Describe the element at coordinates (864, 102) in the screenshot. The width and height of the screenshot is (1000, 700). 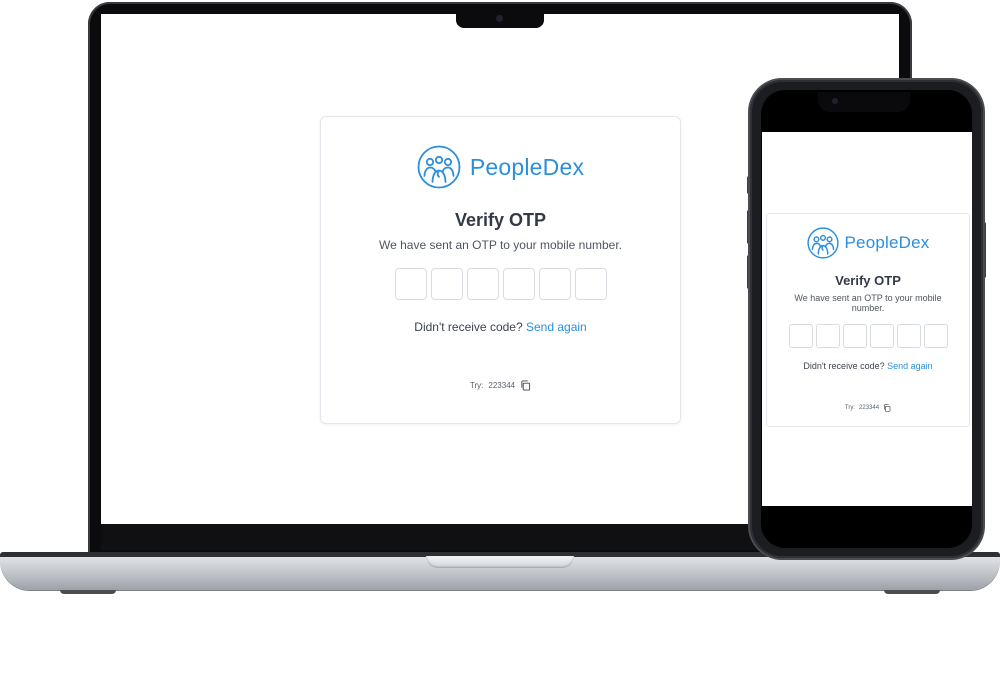
I see `phone-notch` at that location.